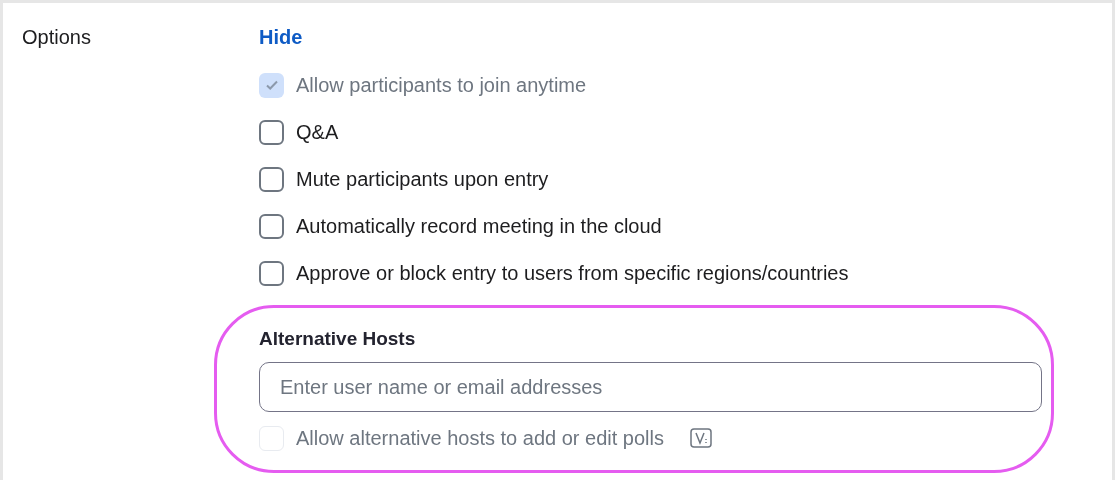 This screenshot has height=480, width=1115. What do you see at coordinates (701, 438) in the screenshot?
I see `v-badge-icon` at bounding box center [701, 438].